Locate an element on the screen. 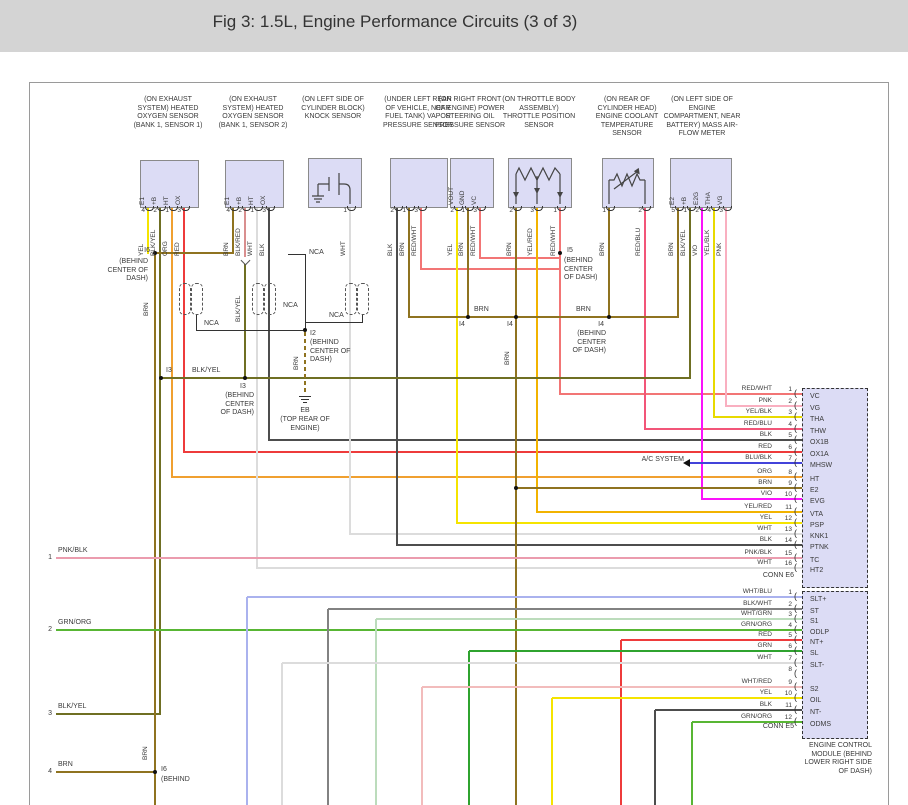  ecm-pin-number: 9 is located at coordinates (790, 682).